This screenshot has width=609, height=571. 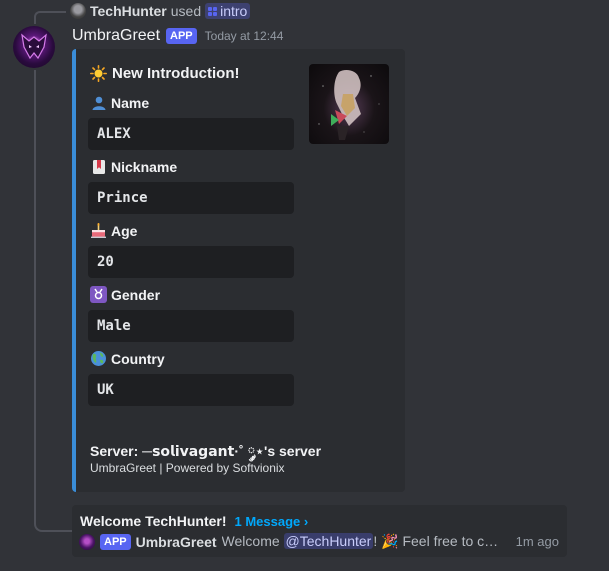 I want to click on reply-spine, so click(x=50, y=17).